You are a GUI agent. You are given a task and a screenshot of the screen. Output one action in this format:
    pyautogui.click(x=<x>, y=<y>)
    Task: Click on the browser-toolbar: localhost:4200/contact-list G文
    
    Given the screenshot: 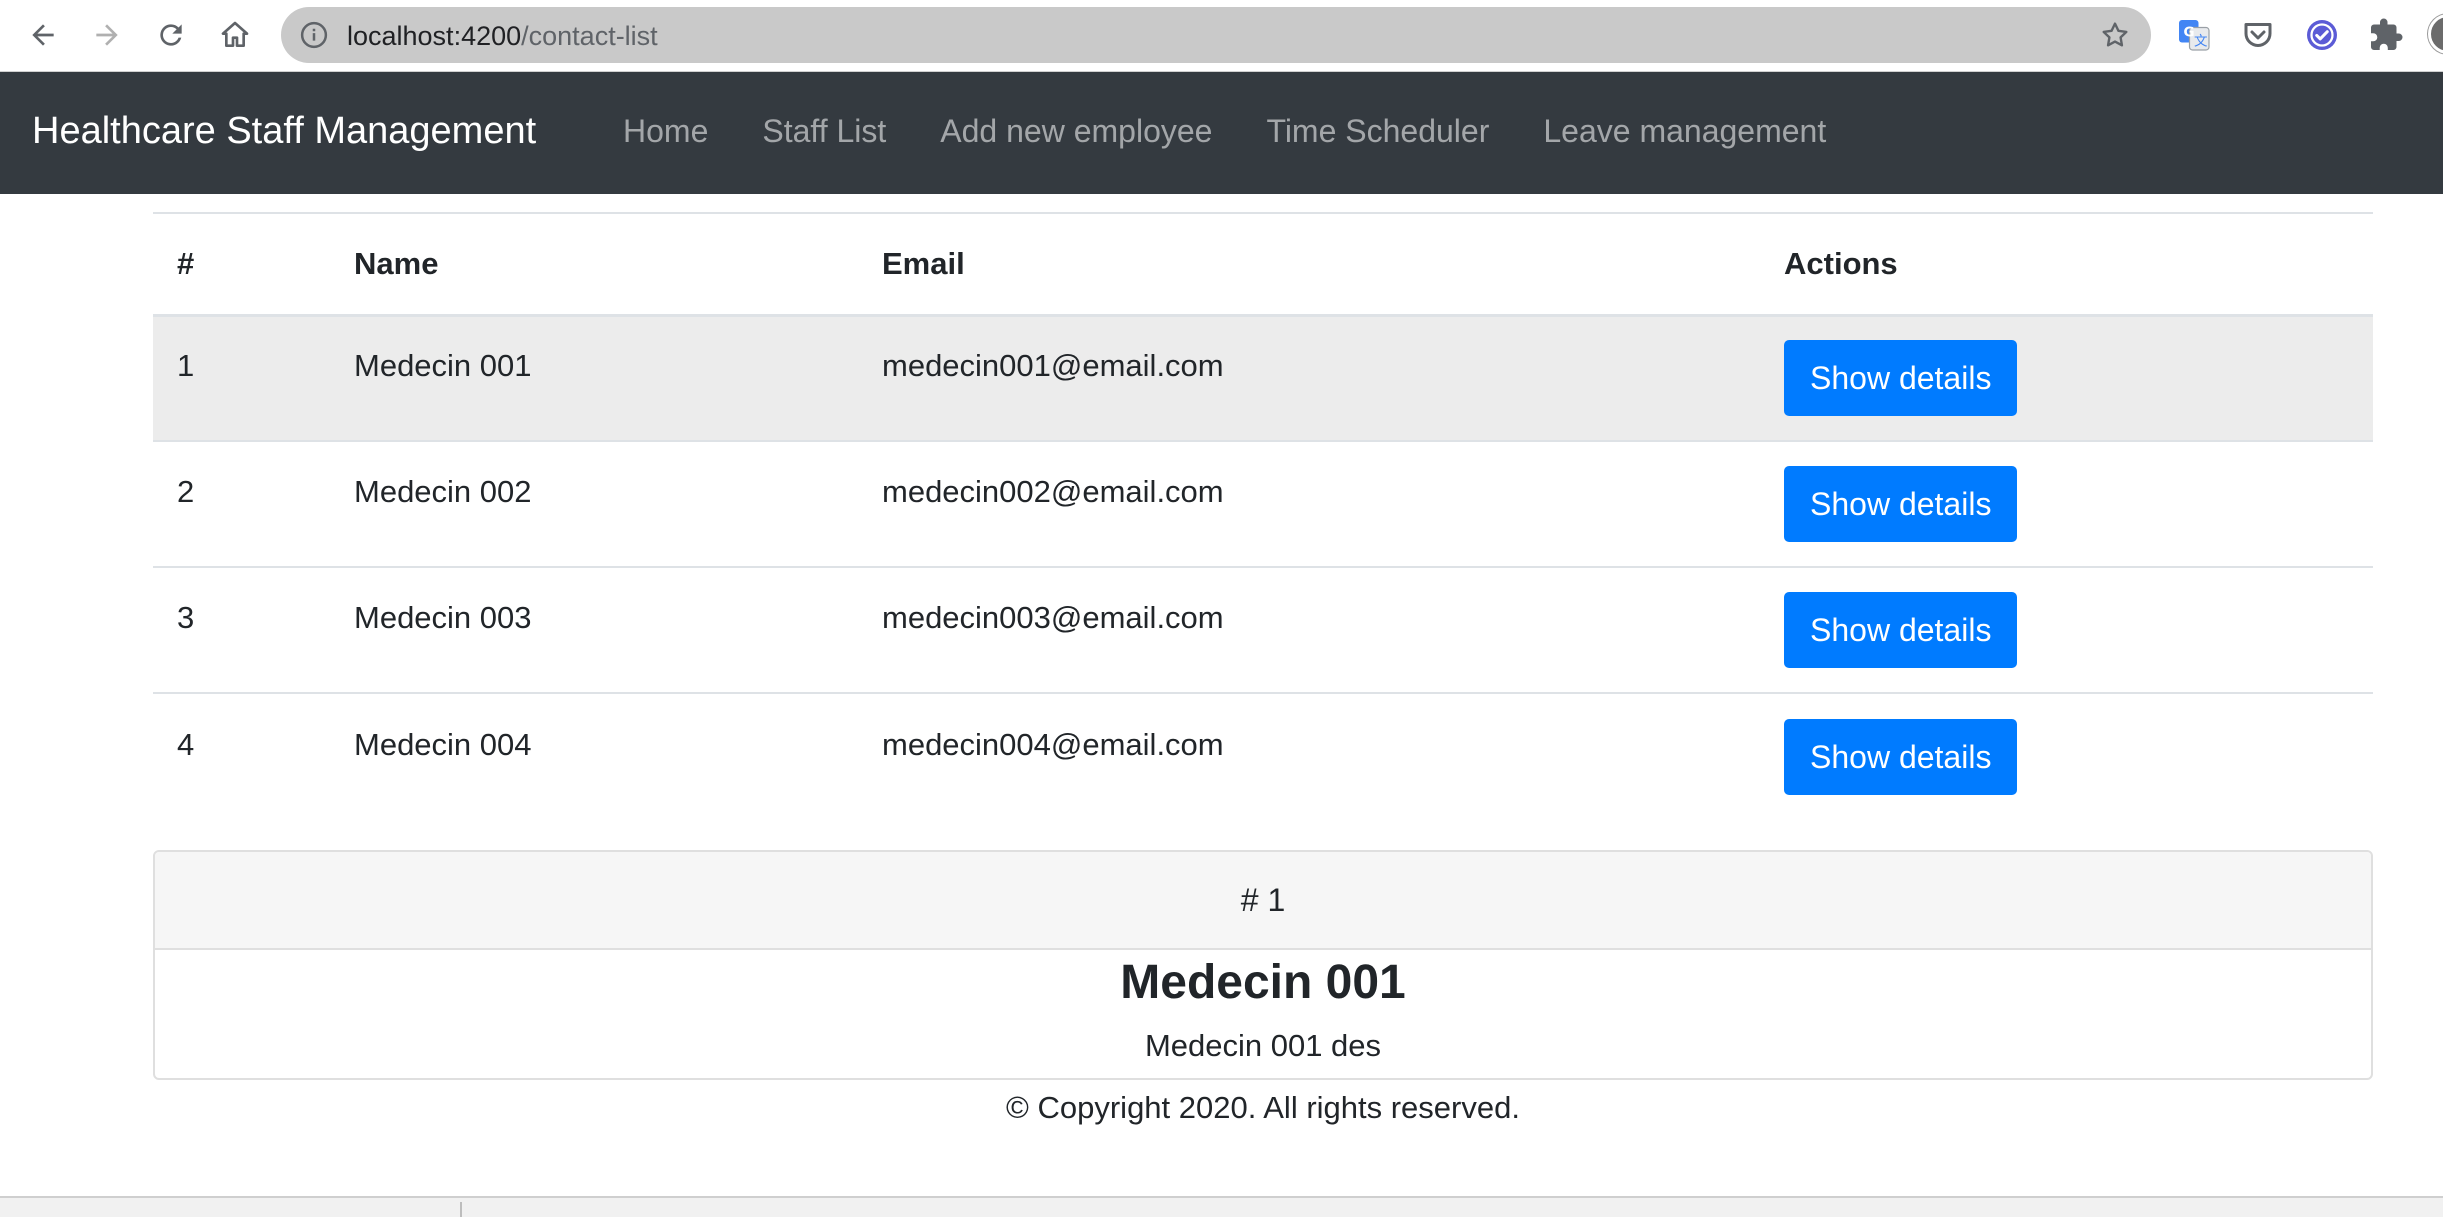 What is the action you would take?
    pyautogui.click(x=1221, y=36)
    